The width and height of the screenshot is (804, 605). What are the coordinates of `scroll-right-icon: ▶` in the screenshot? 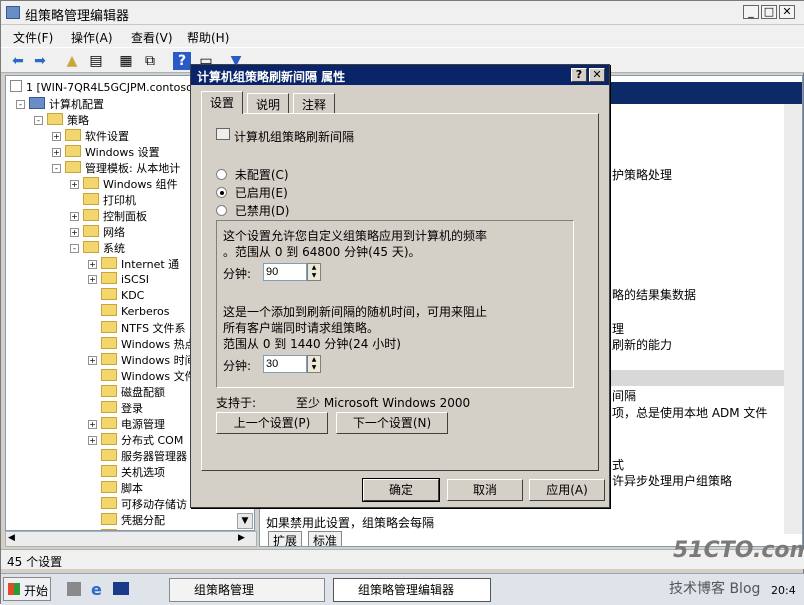 It's located at (241, 538).